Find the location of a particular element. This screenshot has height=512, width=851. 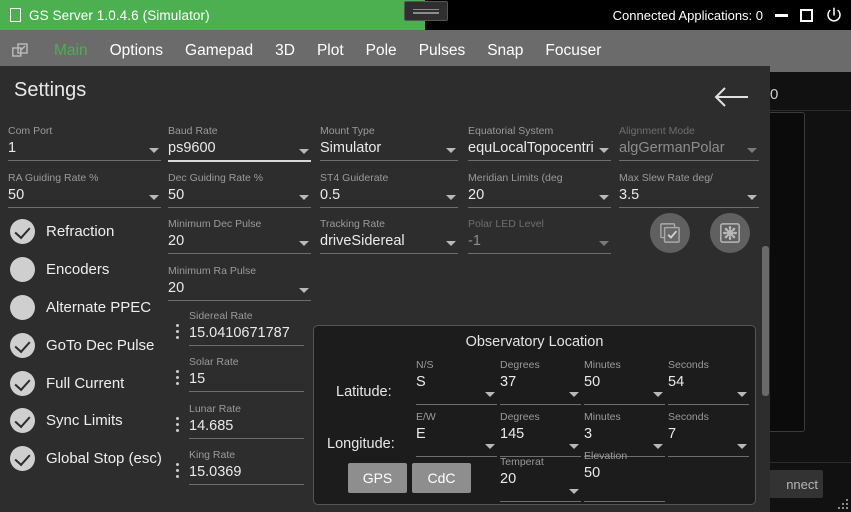

longitude-seconds-label: Seconds is located at coordinates (688, 417).